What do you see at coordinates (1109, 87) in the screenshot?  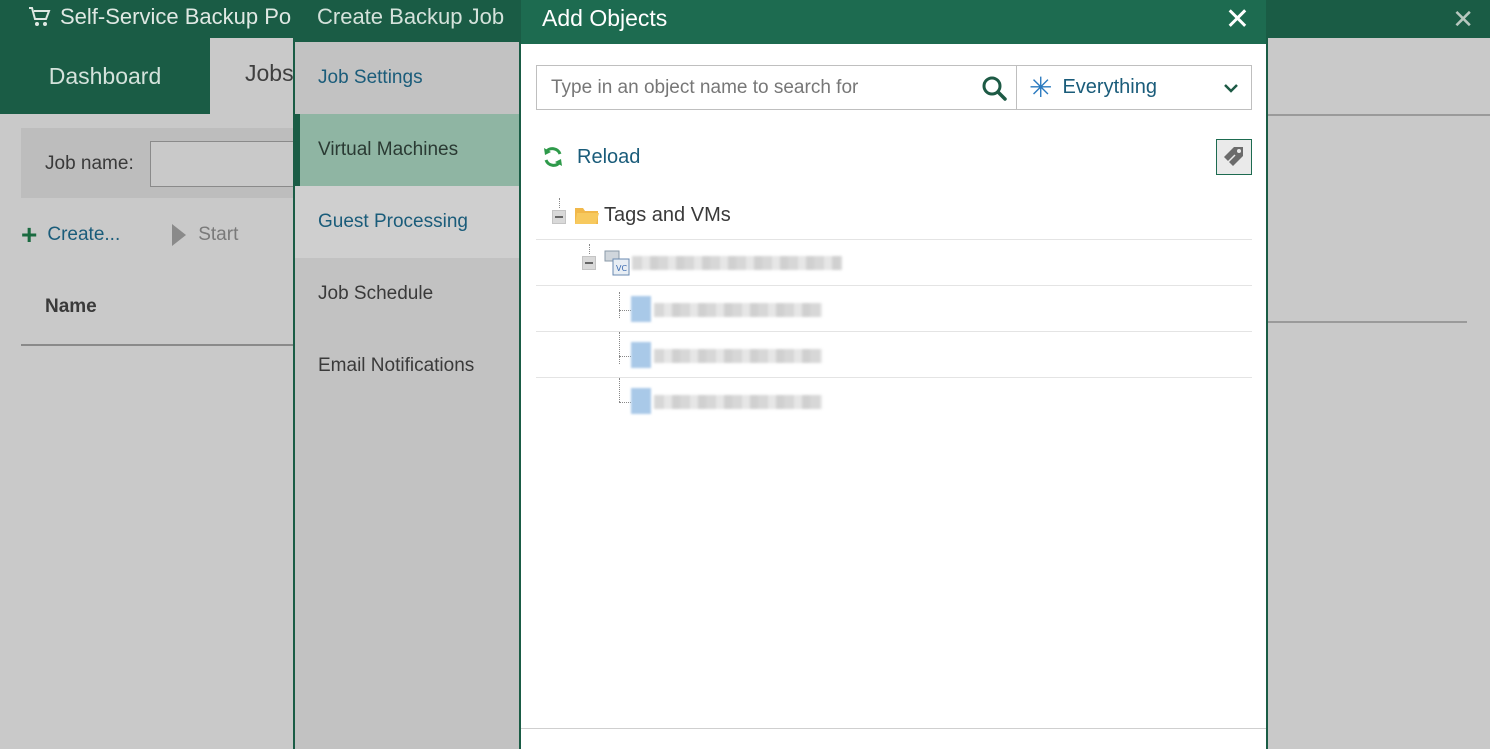 I see `scope-selected-label: Everything` at bounding box center [1109, 87].